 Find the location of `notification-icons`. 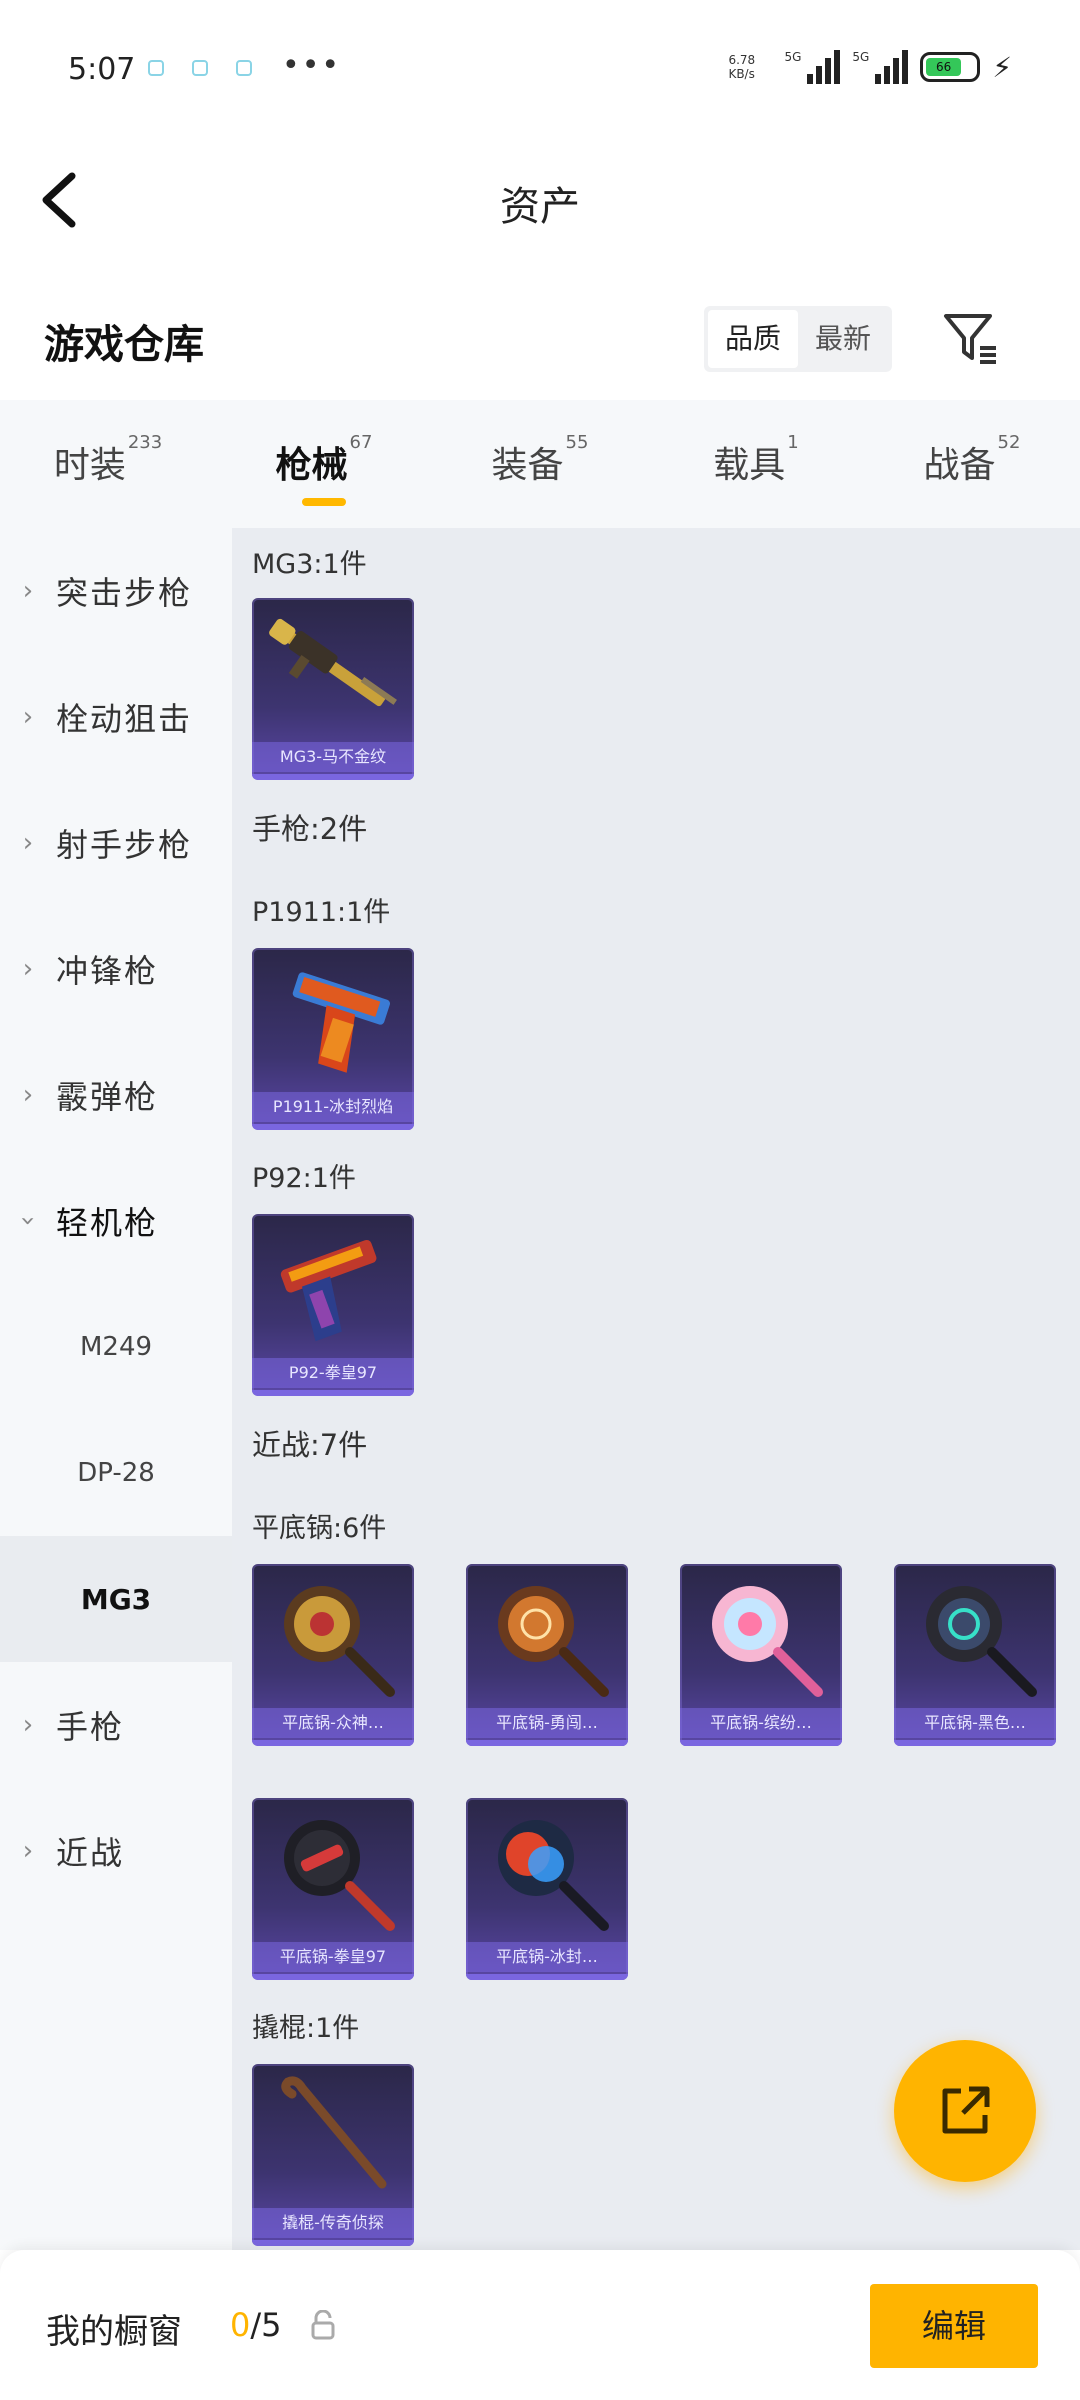

notification-icons is located at coordinates (200, 68).